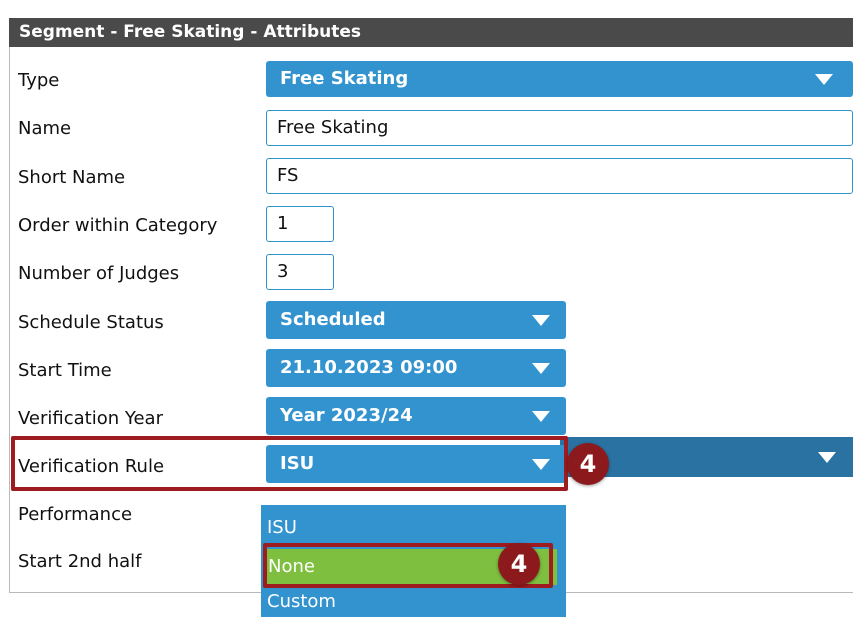 This screenshot has height=617, width=853. Describe the element at coordinates (190, 32) in the screenshot. I see `panel-title: Segment - Free Skating - Attributes` at that location.